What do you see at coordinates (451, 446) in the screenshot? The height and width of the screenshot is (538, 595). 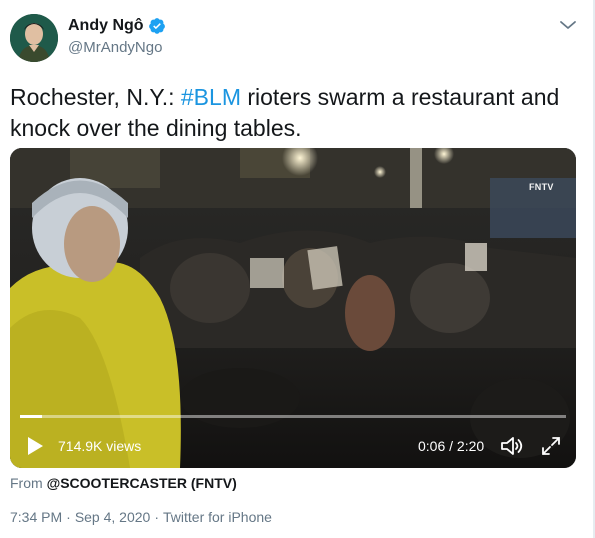 I see `video-timecode: 0:06 / 2:20` at bounding box center [451, 446].